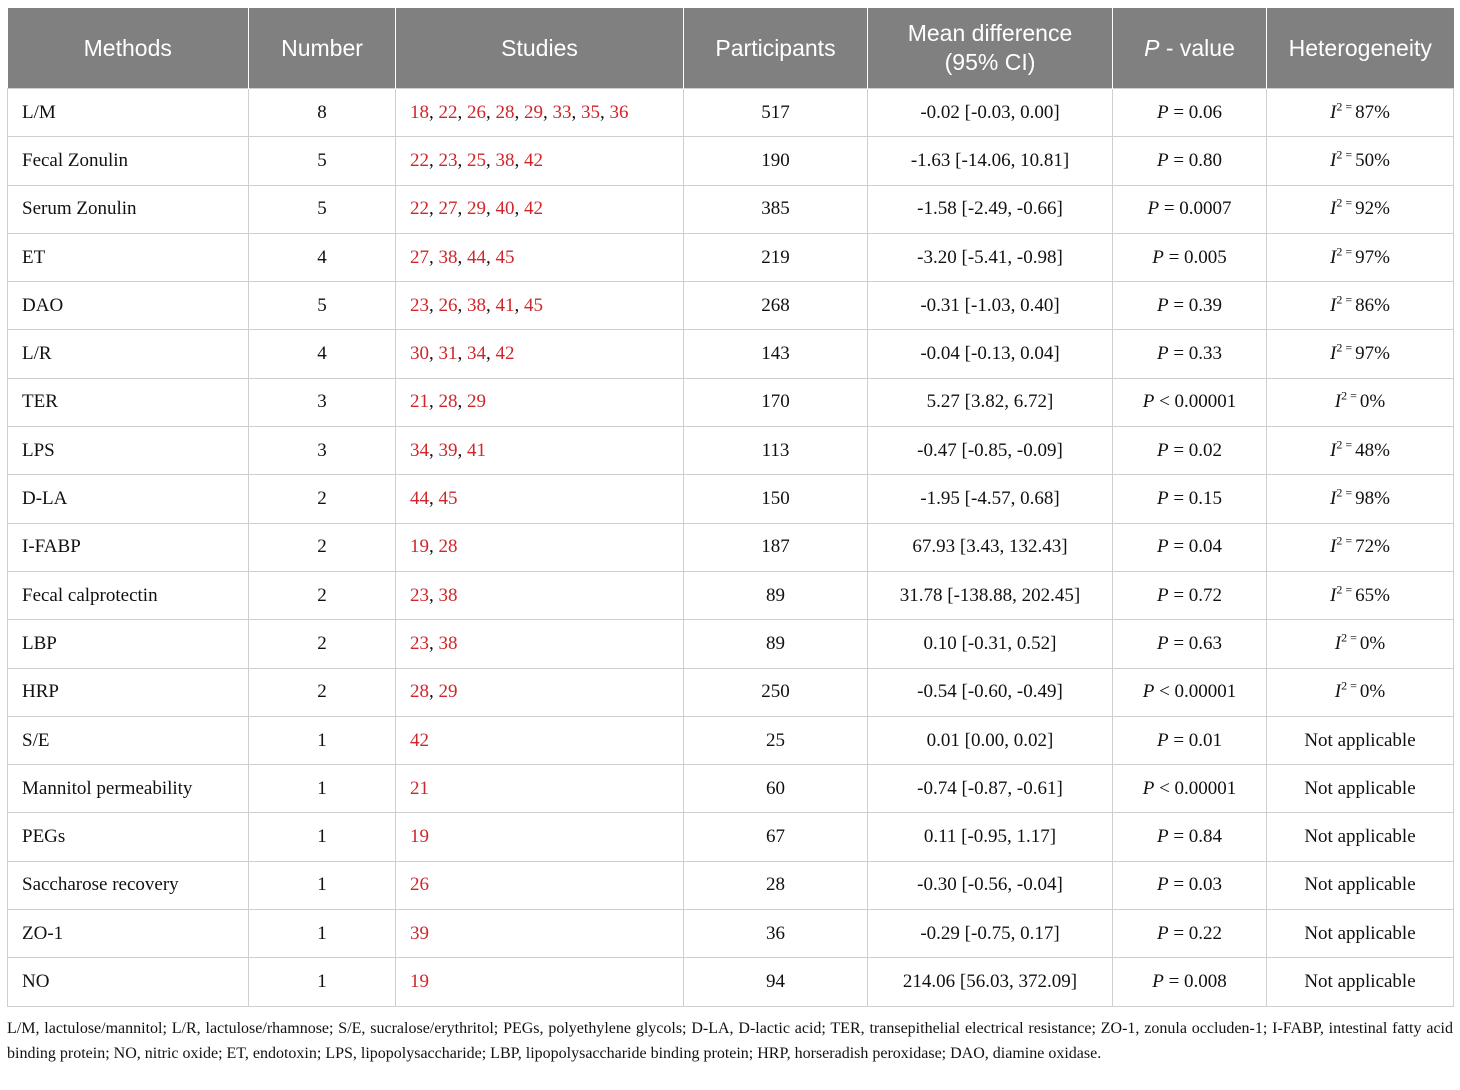 This screenshot has width=1460, height=1090. What do you see at coordinates (128, 885) in the screenshot?
I see `cell-method: Saccharose recovery` at bounding box center [128, 885].